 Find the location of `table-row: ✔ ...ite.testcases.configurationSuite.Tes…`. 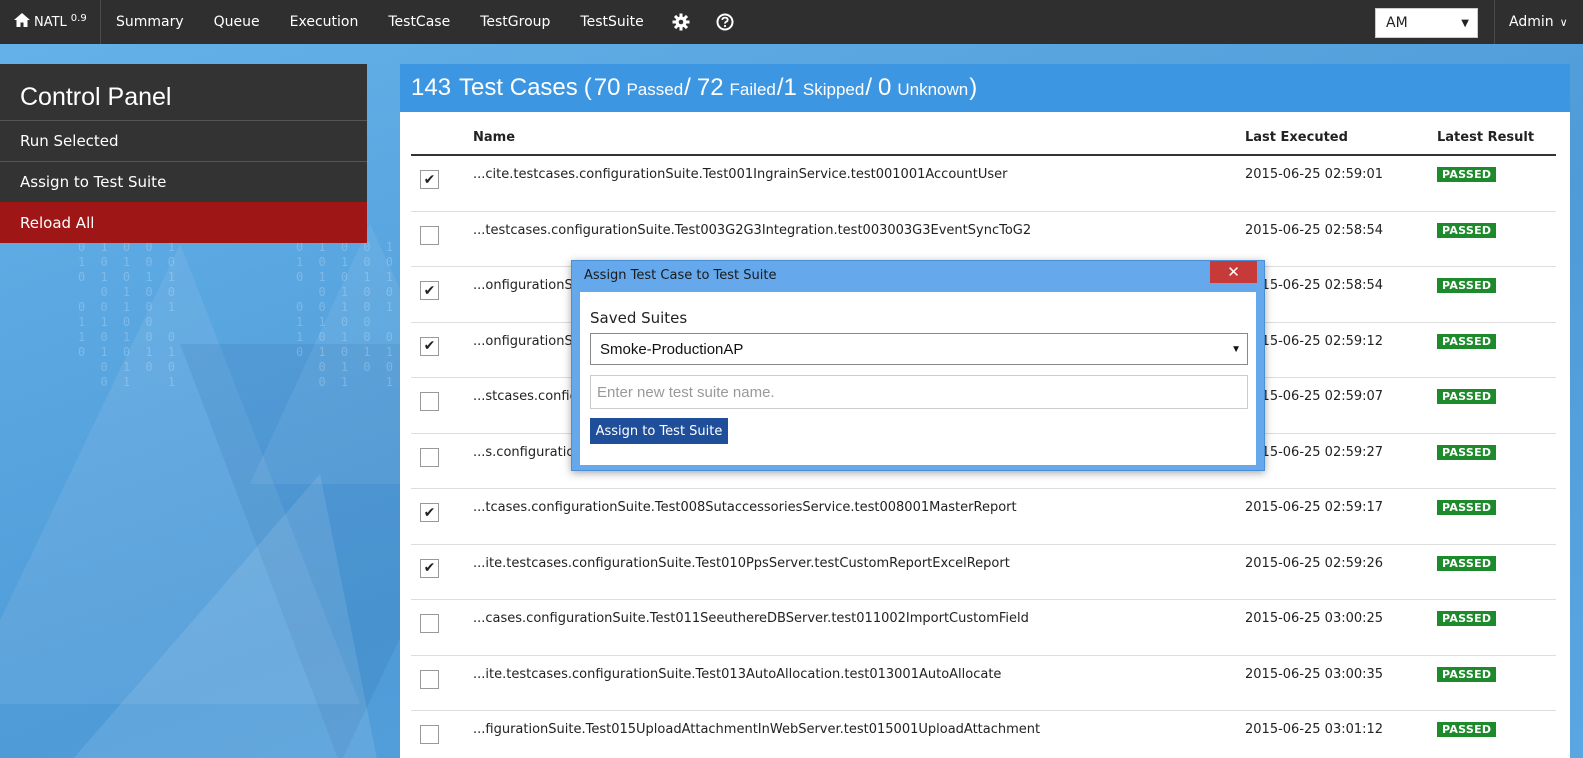

table-row: ✔ ...ite.testcases.configurationSuite.Tes… is located at coordinates (983, 572).